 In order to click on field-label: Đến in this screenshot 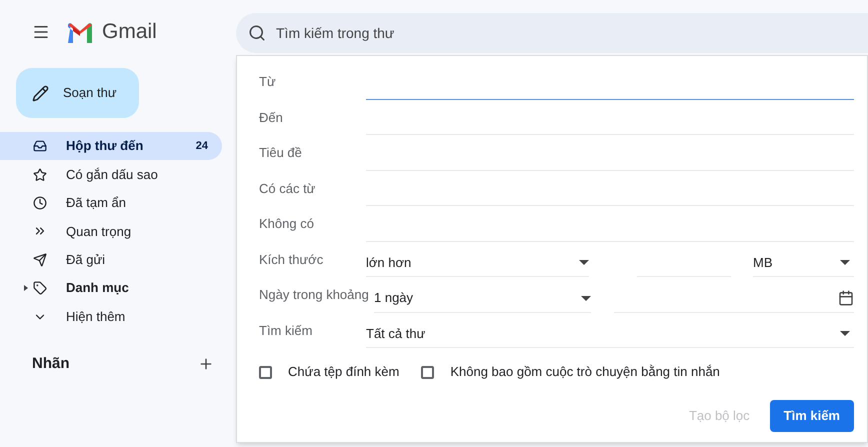, I will do `click(271, 117)`.